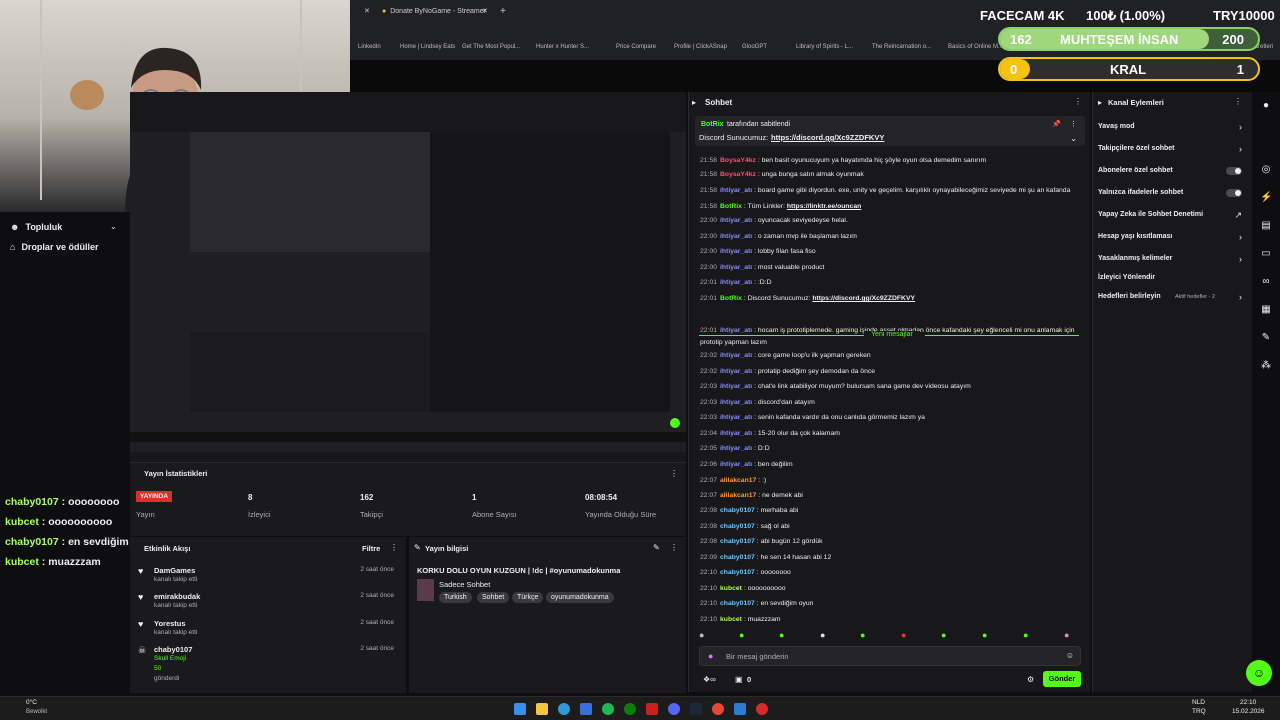  Describe the element at coordinates (485, 11) in the screenshot. I see `tab-close-icon: ✕` at that location.